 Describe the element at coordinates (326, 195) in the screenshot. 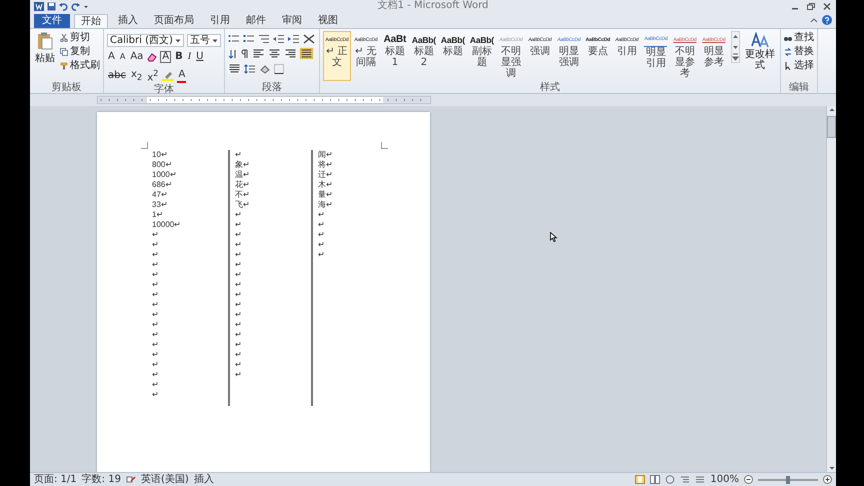

I see `paragraph-text: 量↵` at that location.